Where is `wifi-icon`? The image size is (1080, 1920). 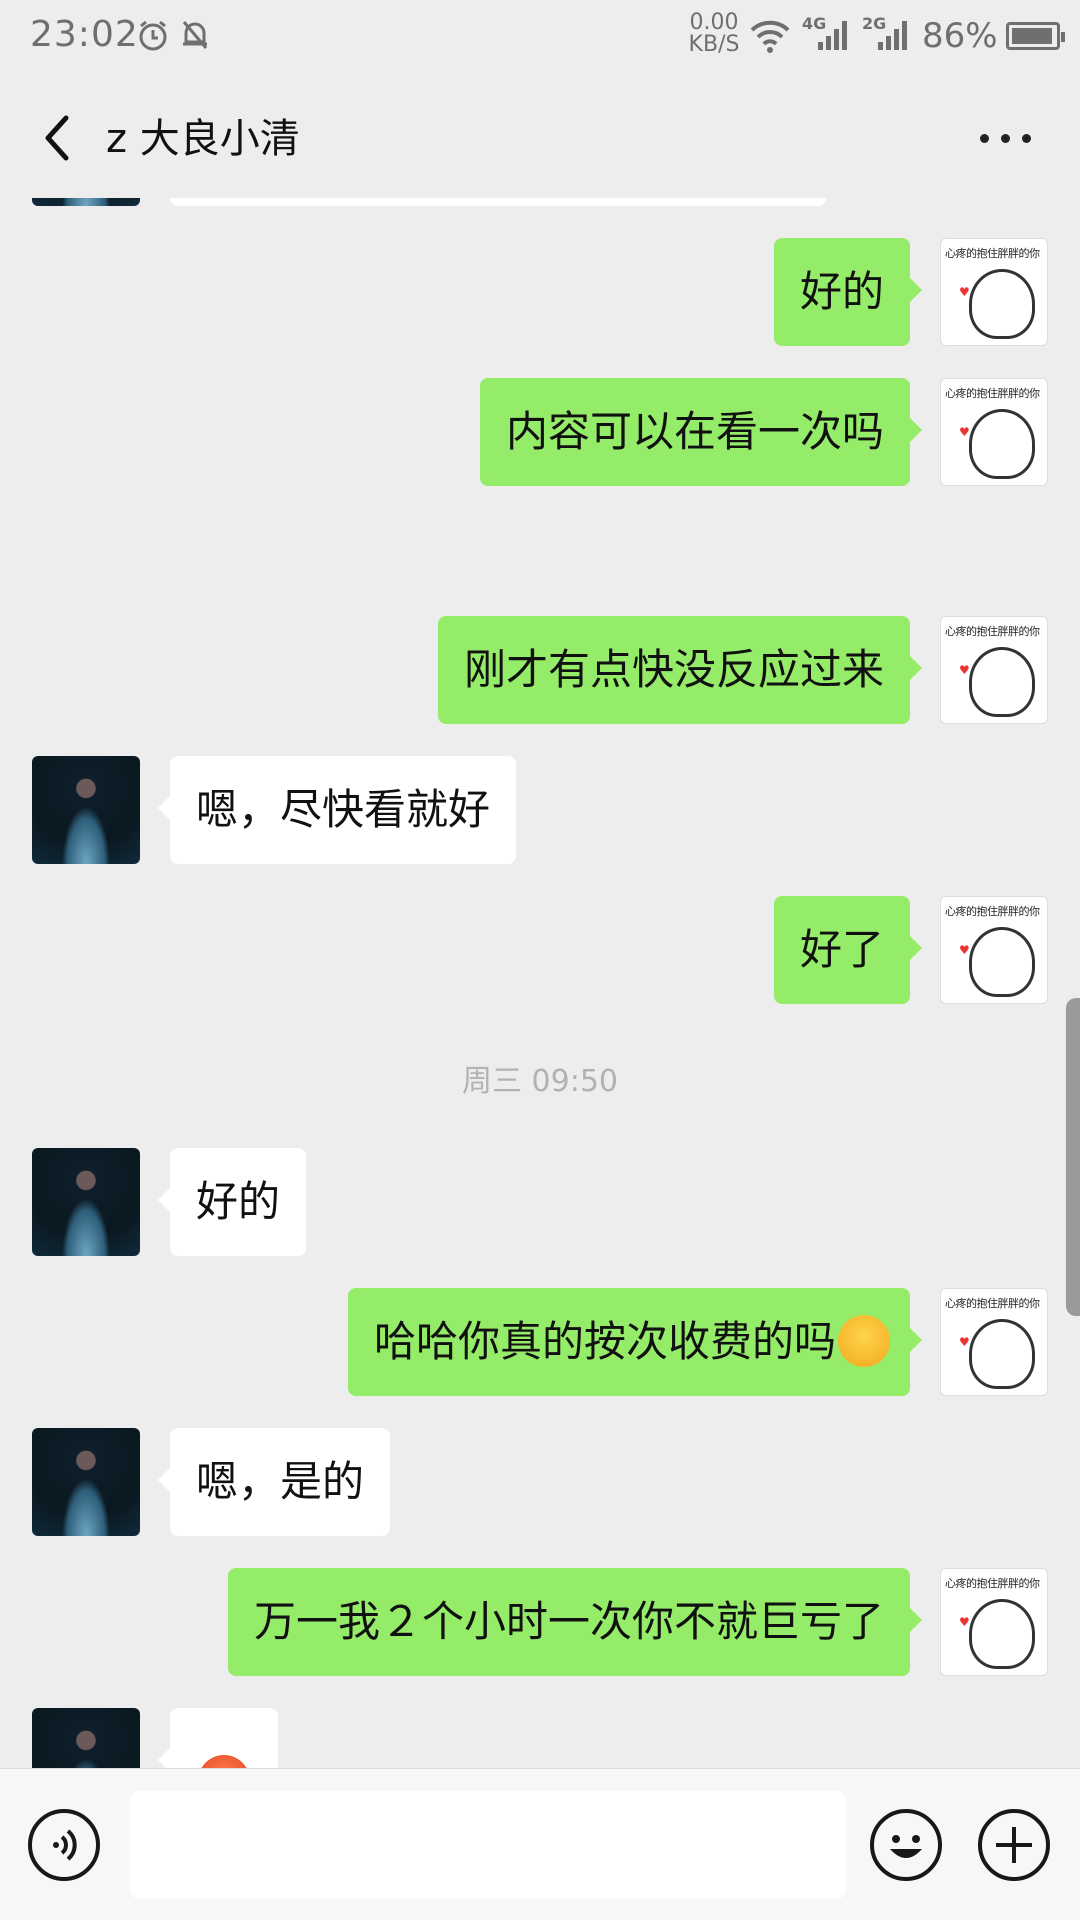 wifi-icon is located at coordinates (770, 36).